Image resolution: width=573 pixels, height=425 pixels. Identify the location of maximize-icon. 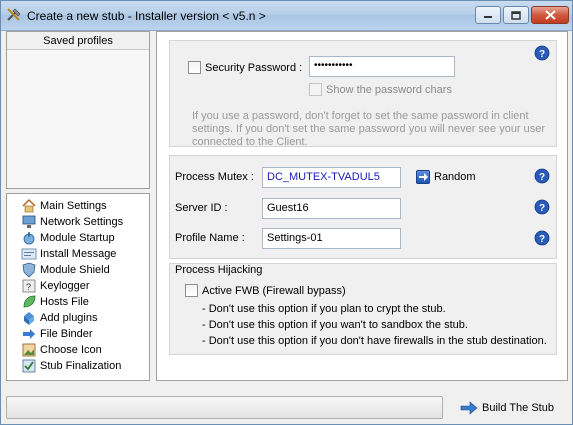
(516, 15).